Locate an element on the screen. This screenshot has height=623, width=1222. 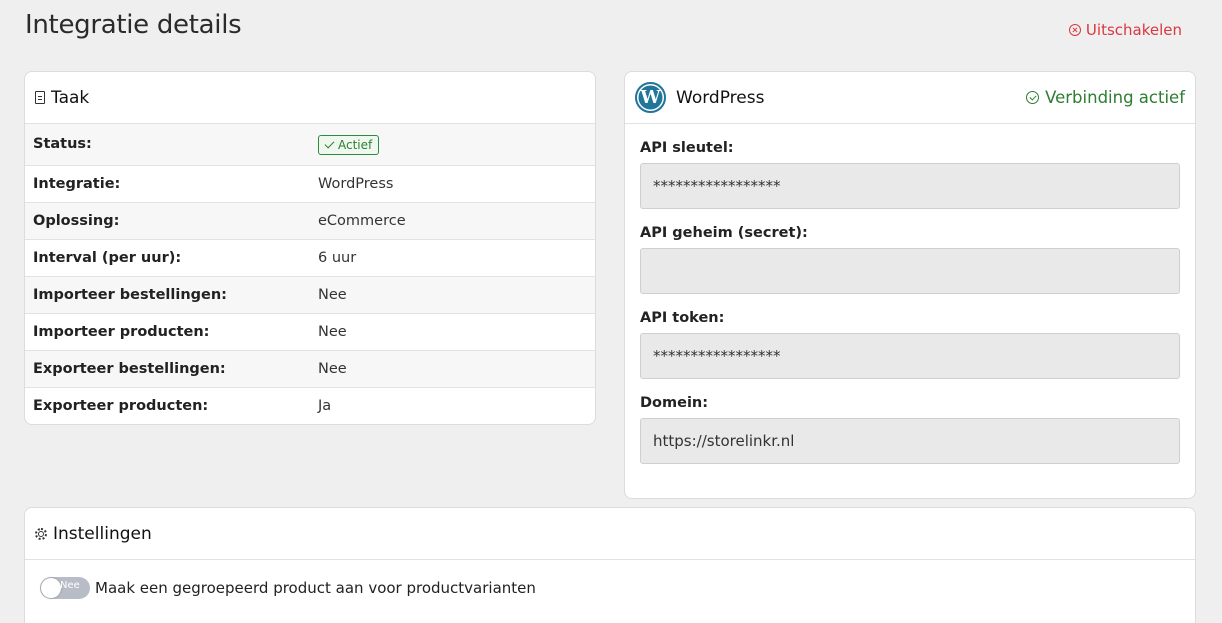
close-circle-icon is located at coordinates (1074, 30).